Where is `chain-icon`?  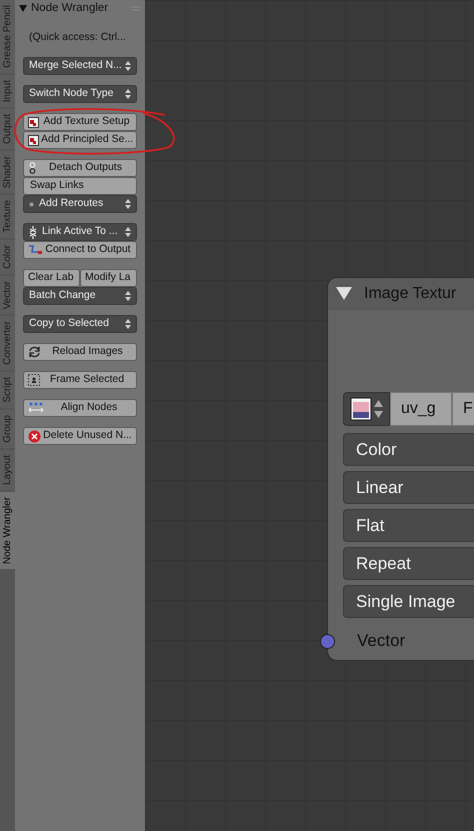 chain-icon is located at coordinates (33, 232).